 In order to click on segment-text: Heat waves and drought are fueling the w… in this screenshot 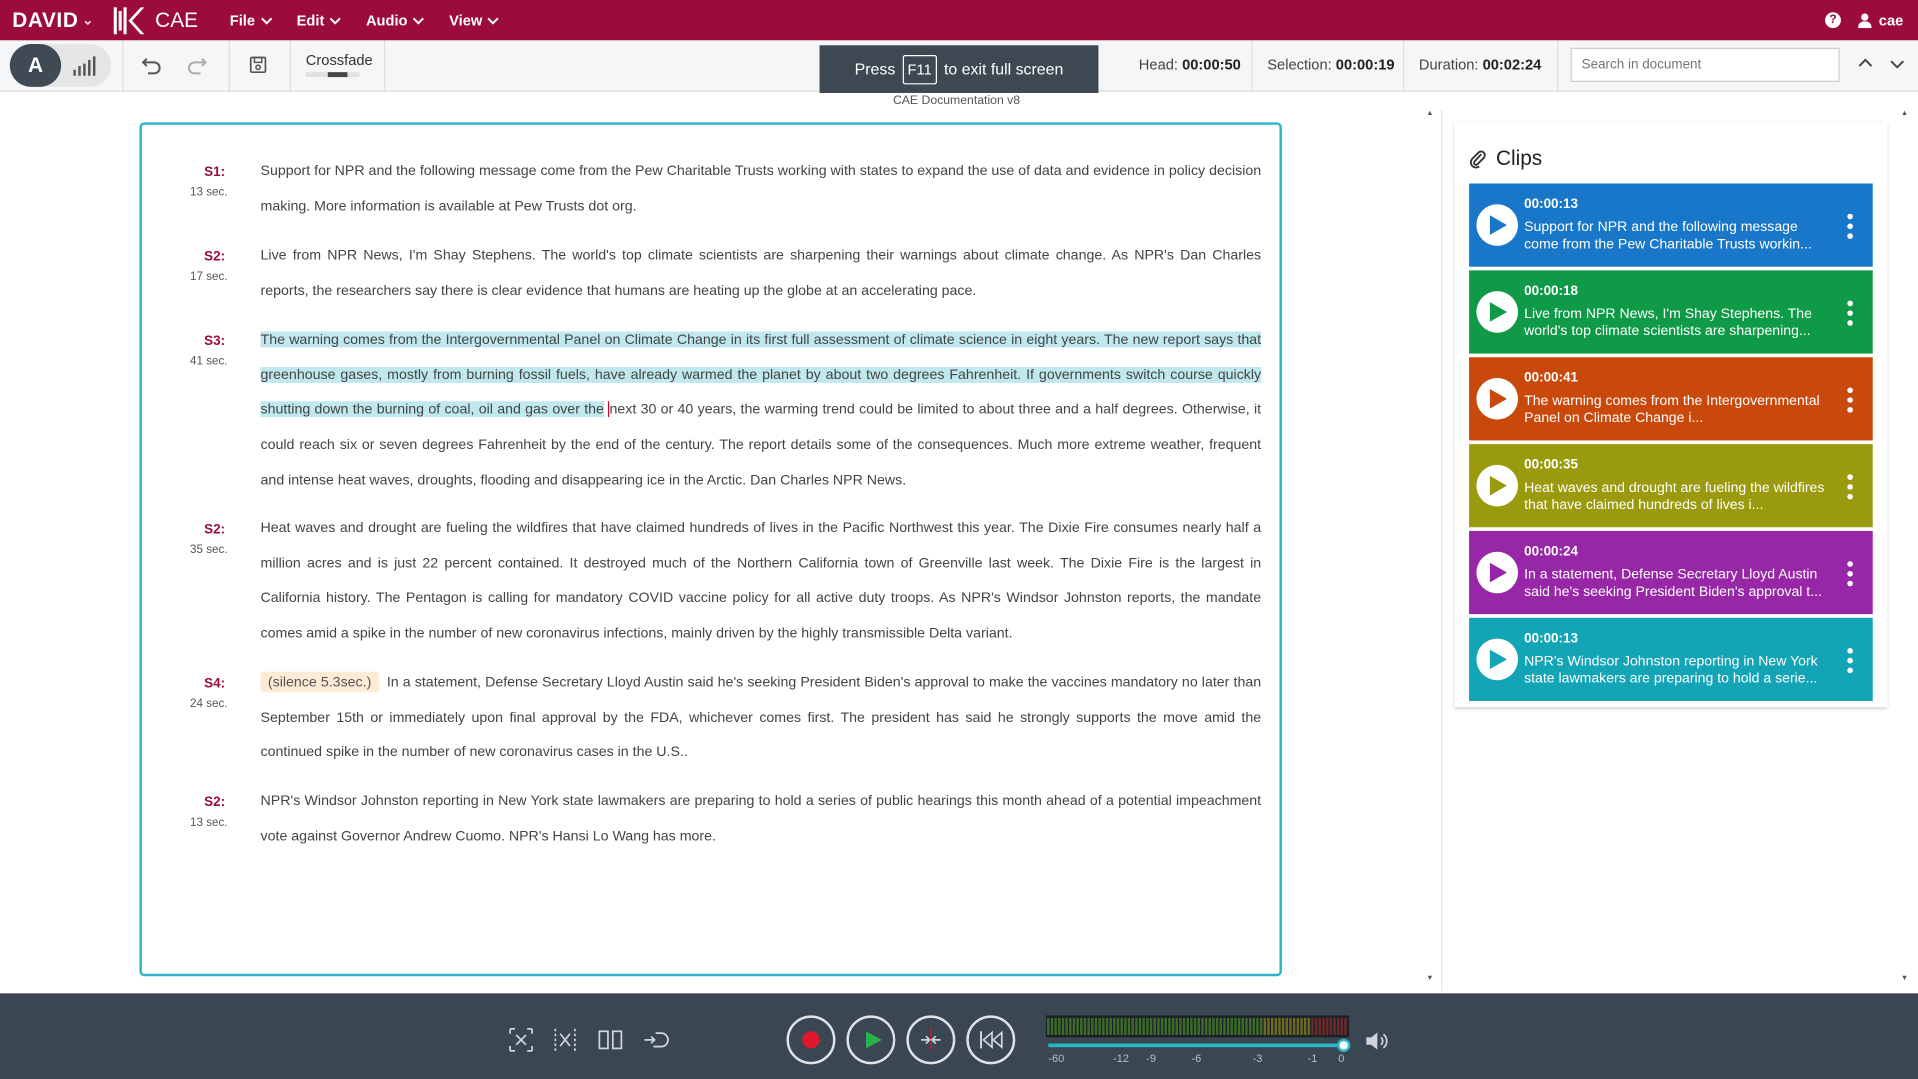, I will do `click(761, 581)`.